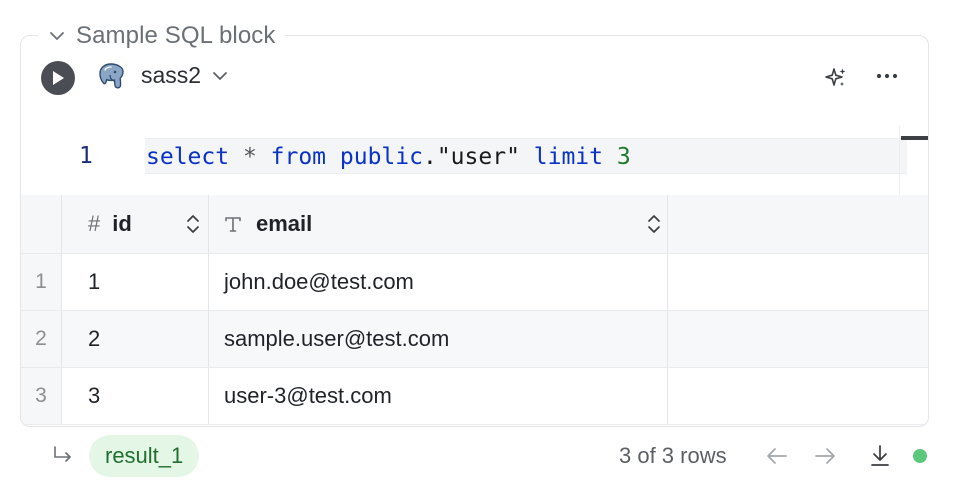 This screenshot has height=500, width=962. Describe the element at coordinates (135, 339) in the screenshot. I see `cell-id: 2` at that location.